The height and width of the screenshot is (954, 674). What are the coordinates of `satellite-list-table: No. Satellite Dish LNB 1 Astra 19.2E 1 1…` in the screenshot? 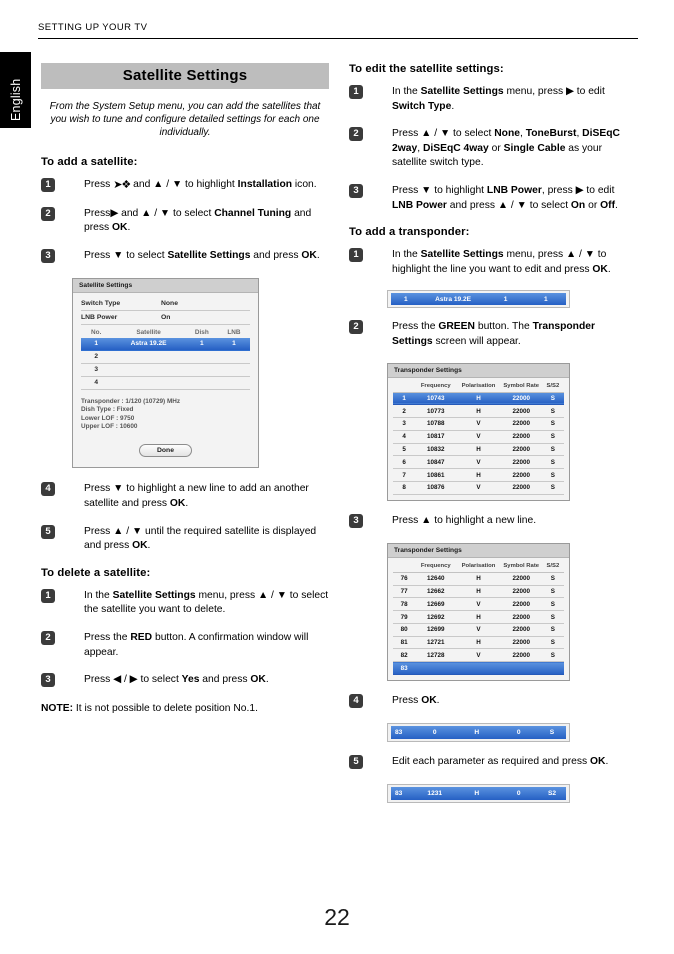 It's located at (165, 358).